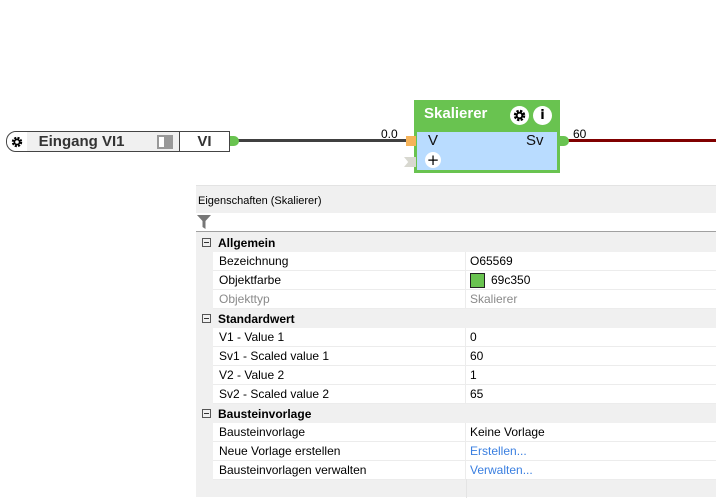 The width and height of the screenshot is (716, 498). I want to click on category-bausteinvorlage: Bausteinvorlage, so click(456, 413).